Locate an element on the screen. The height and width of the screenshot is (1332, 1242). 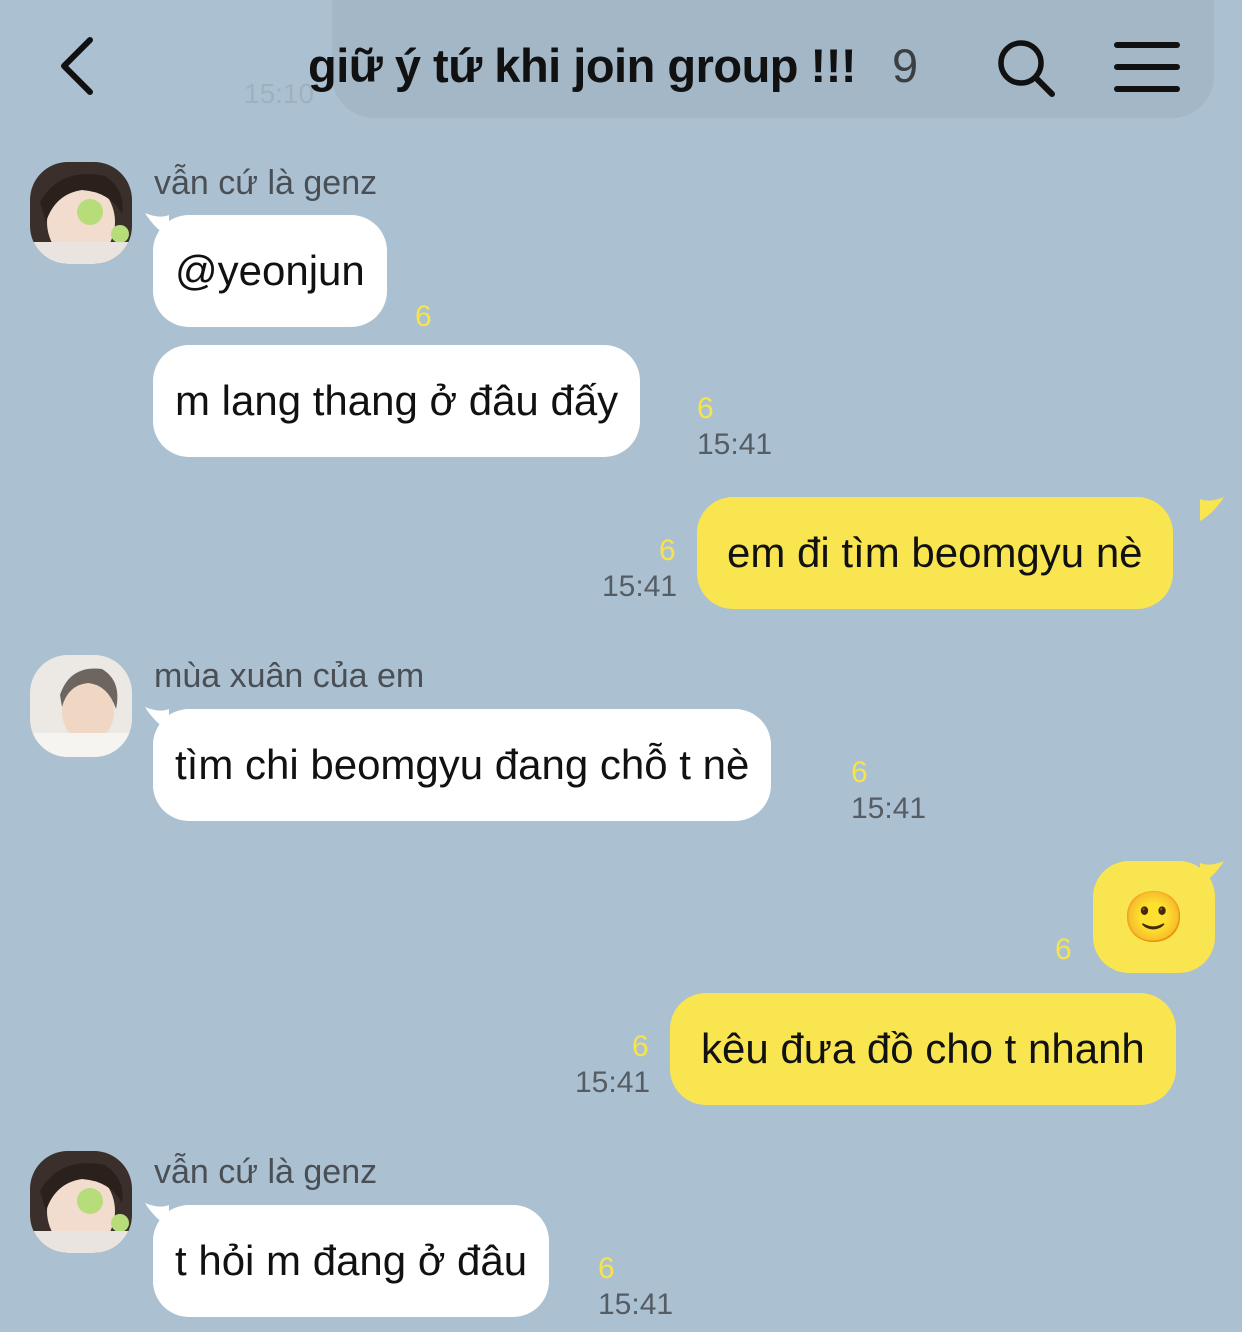
emoji-smile: 🙂 is located at coordinates (1154, 917).